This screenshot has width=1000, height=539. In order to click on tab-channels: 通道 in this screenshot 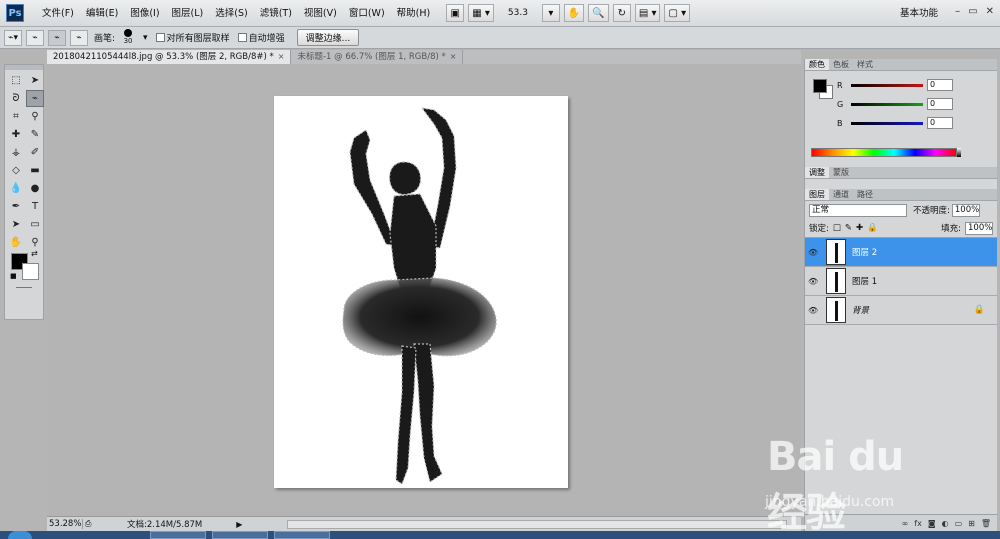, I will do `click(841, 194)`.